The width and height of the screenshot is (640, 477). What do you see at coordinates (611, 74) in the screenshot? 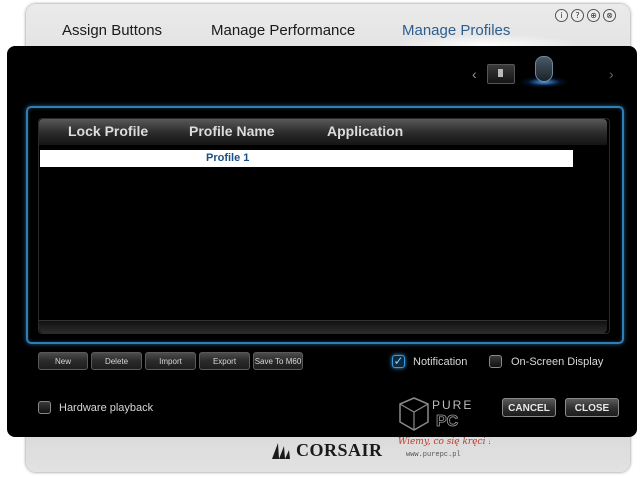
I see `next-device-arrow-icon: ›` at bounding box center [611, 74].